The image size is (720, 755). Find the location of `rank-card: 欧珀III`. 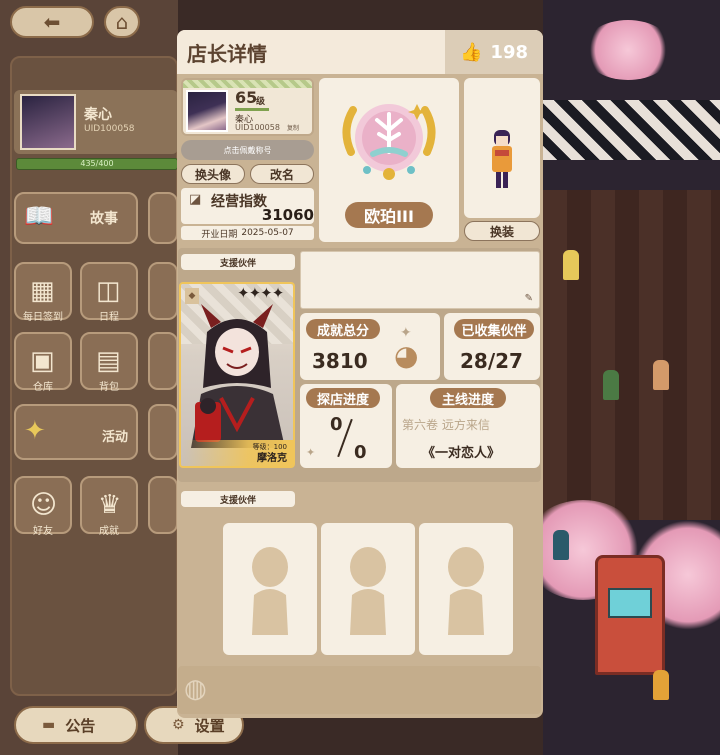

rank-card: 欧珀III is located at coordinates (389, 160).